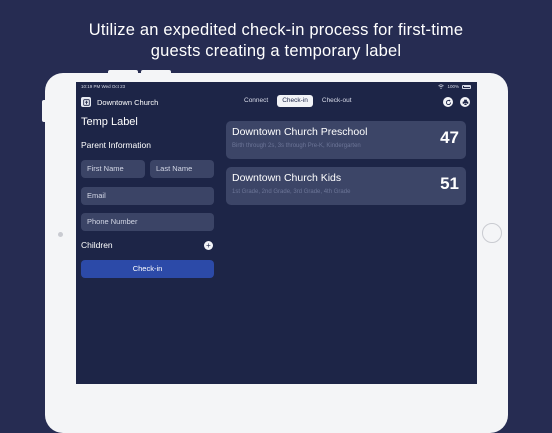  What do you see at coordinates (276, 51) in the screenshot?
I see `headline-line-2: guests creating a temporary label` at bounding box center [276, 51].